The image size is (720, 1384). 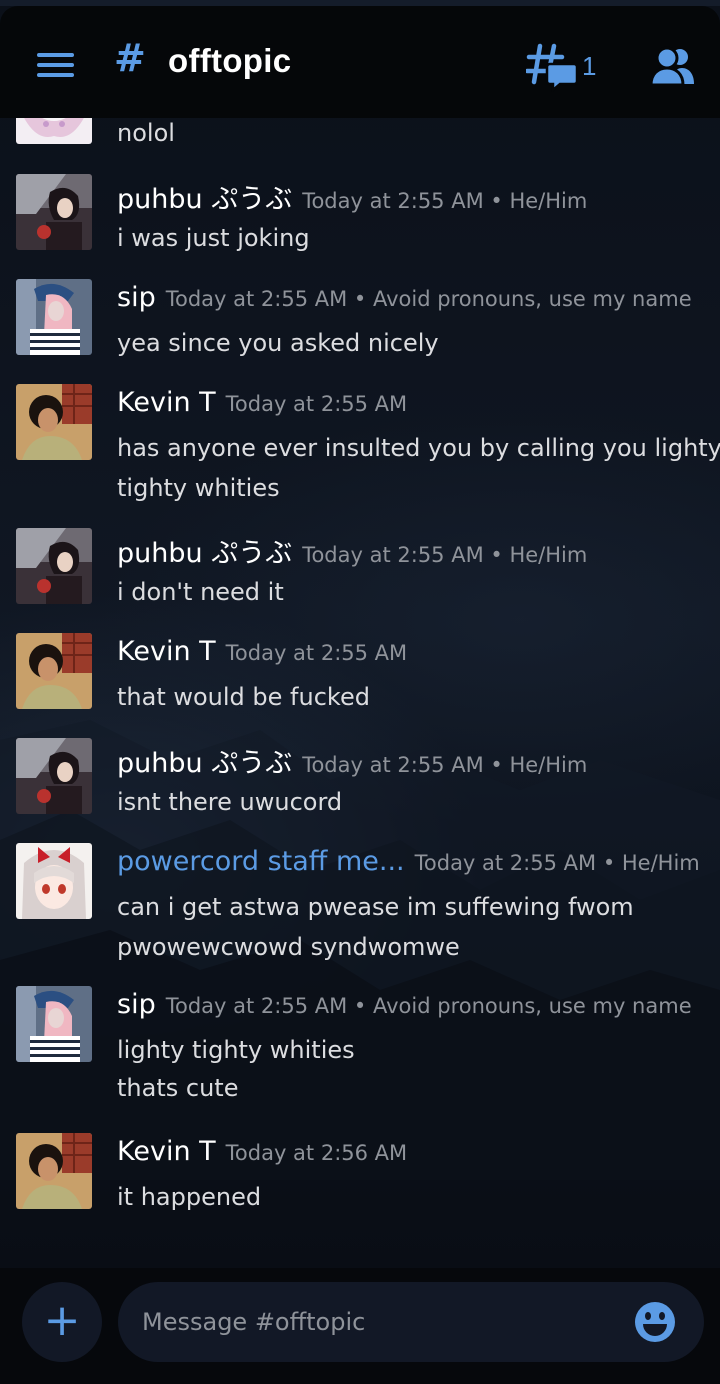 I want to click on add-attachment-button: +, so click(x=62, y=1322).